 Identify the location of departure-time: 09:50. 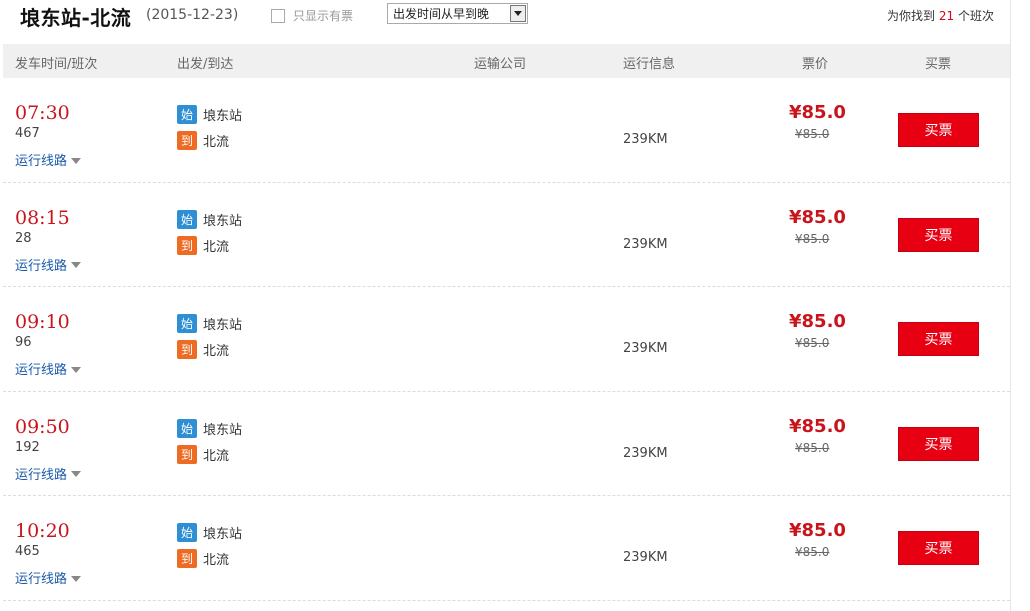
(42, 426).